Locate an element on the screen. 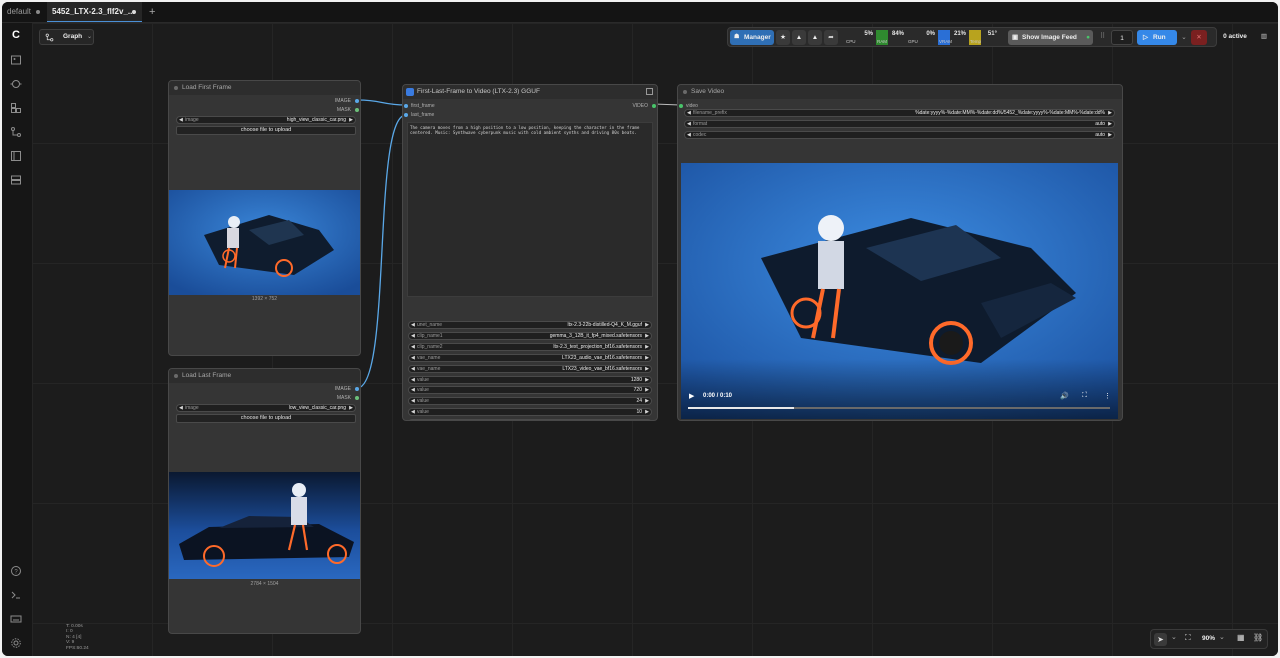 The width and height of the screenshot is (1280, 658). input-video-socket is located at coordinates (681, 106).